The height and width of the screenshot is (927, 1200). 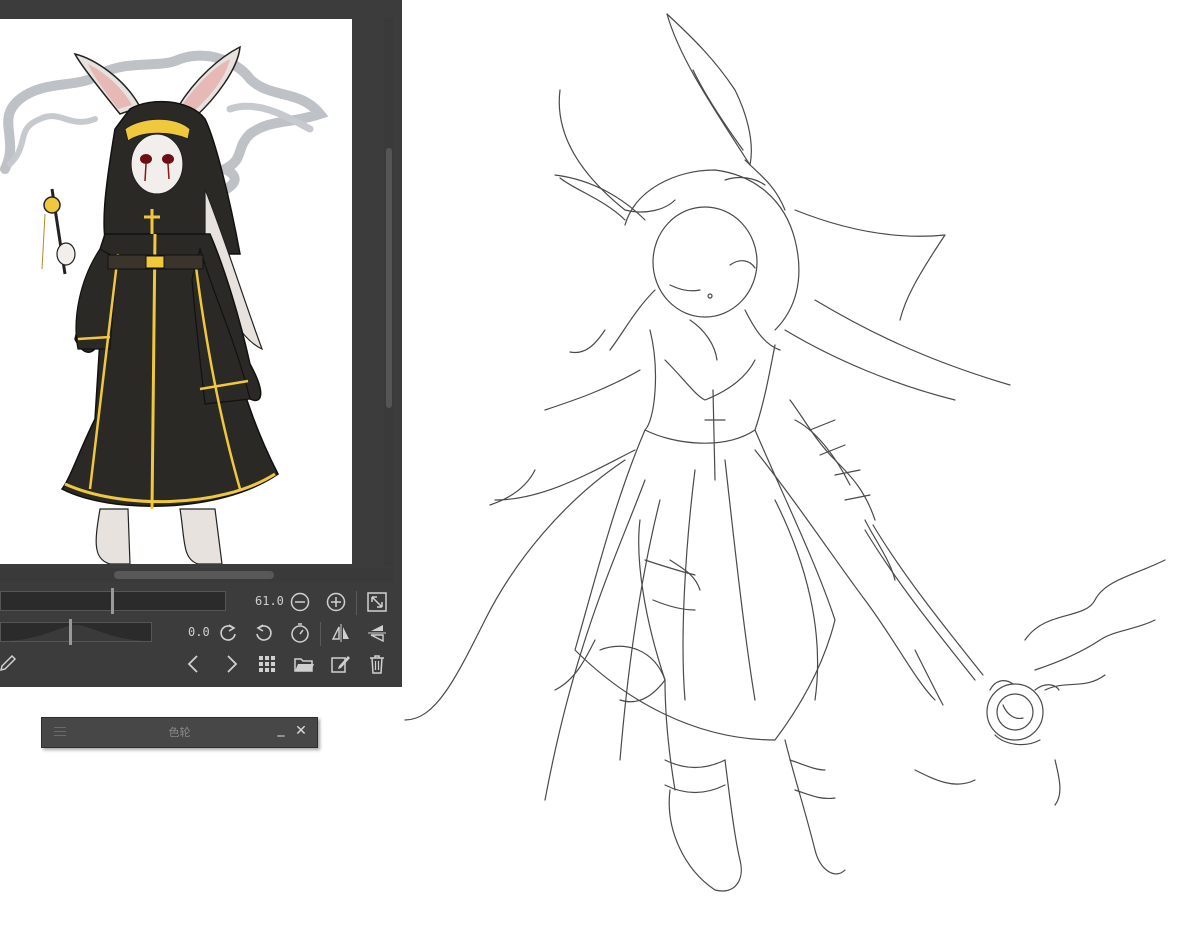 I want to click on flip-horizontal-icon, so click(x=341, y=633).